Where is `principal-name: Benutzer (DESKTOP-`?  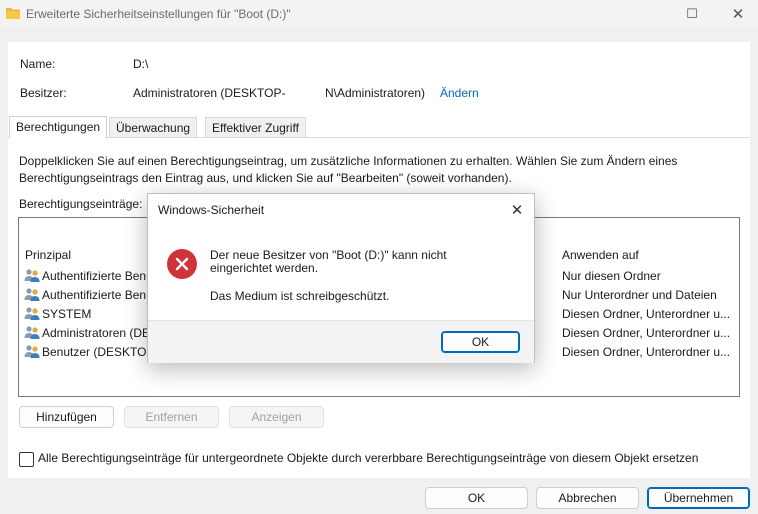 principal-name: Benutzer (DESKTOP- is located at coordinates (100, 352).